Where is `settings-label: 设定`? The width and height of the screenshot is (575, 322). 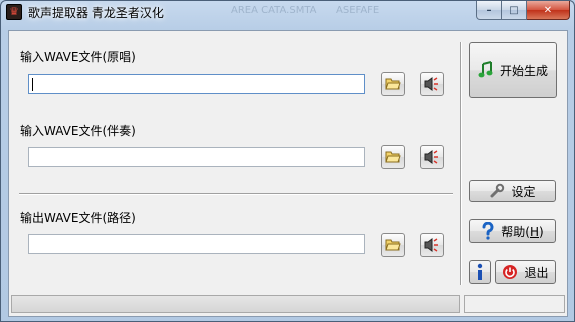
settings-label: 设定 is located at coordinates (523, 191).